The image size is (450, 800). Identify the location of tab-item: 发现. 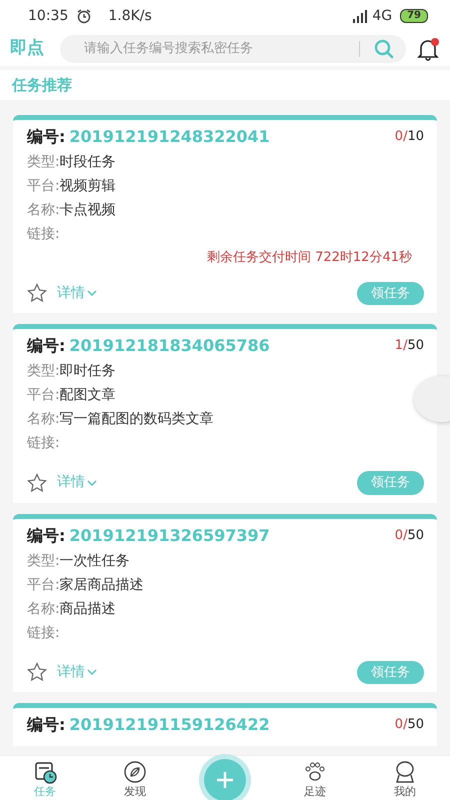
(135, 778).